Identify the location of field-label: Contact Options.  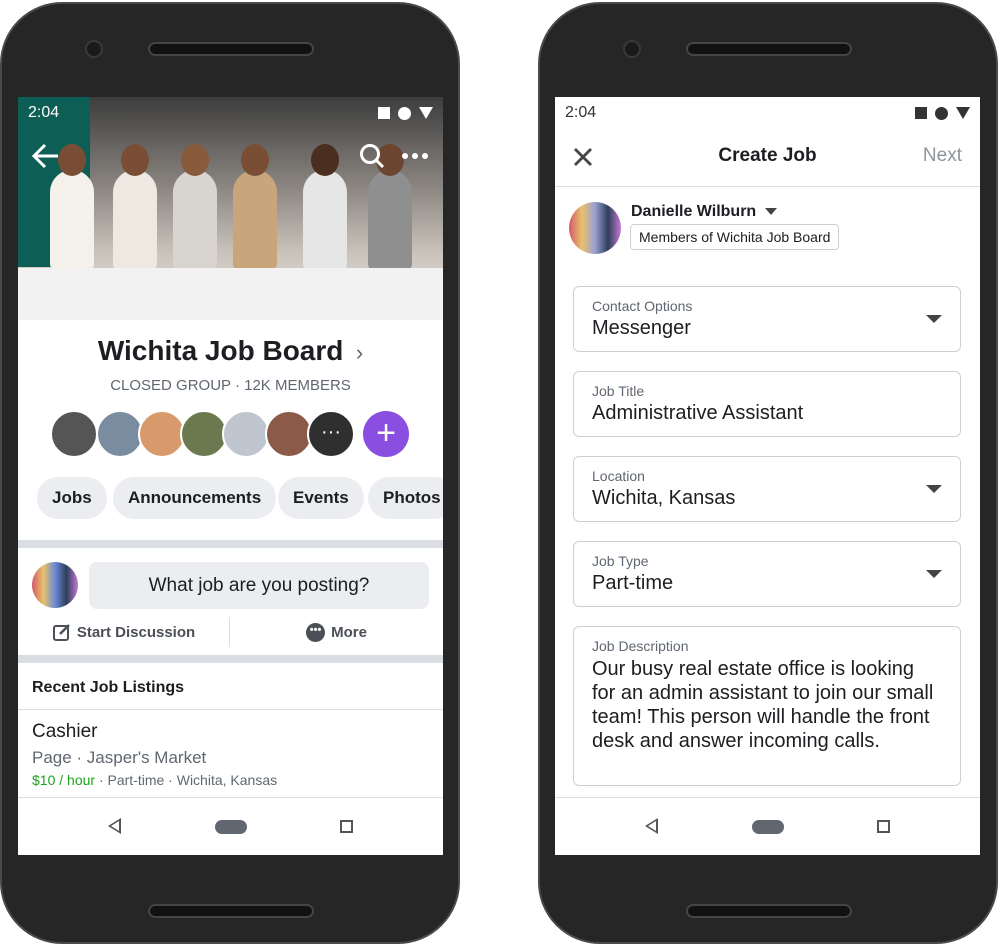
(642, 306).